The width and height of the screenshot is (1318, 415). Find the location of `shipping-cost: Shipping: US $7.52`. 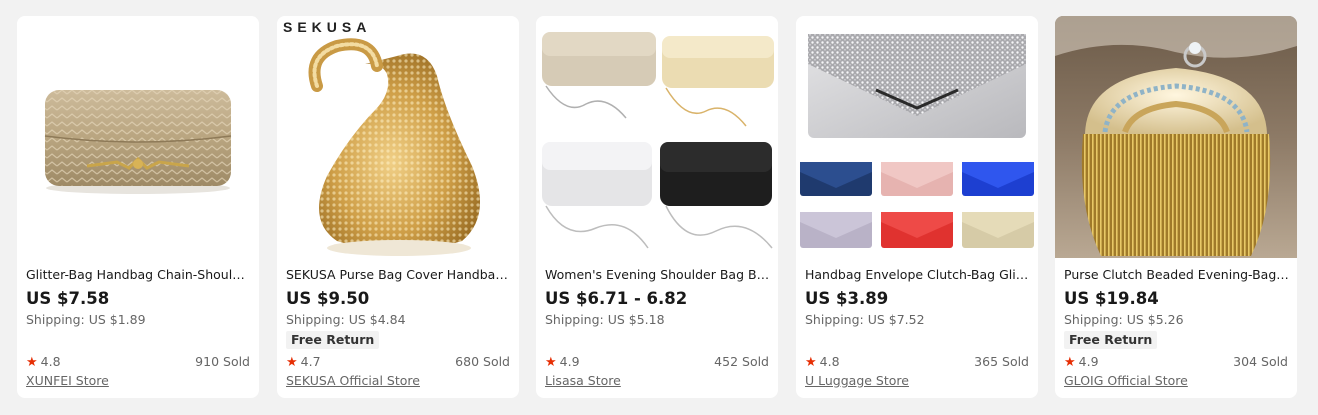

shipping-cost: Shipping: US $7.52 is located at coordinates (865, 319).